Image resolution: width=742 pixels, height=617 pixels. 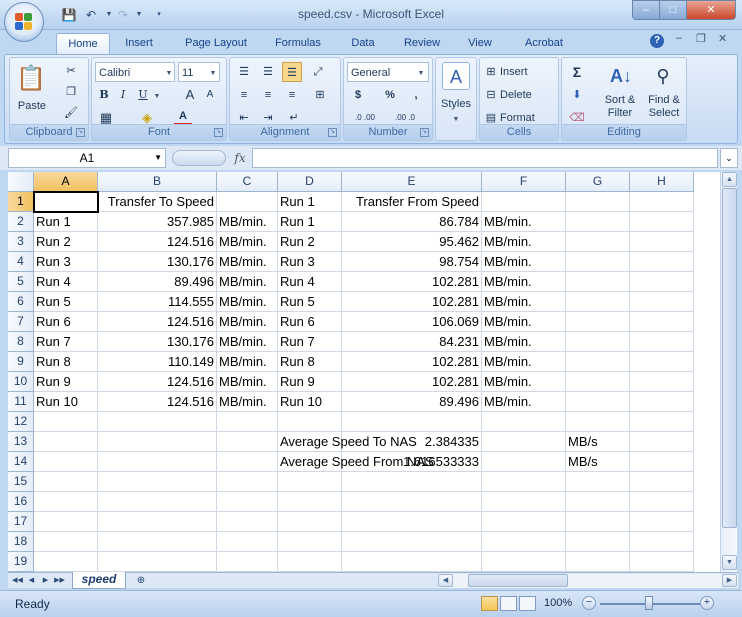 What do you see at coordinates (598, 202) in the screenshot?
I see `cell-g1` at bounding box center [598, 202].